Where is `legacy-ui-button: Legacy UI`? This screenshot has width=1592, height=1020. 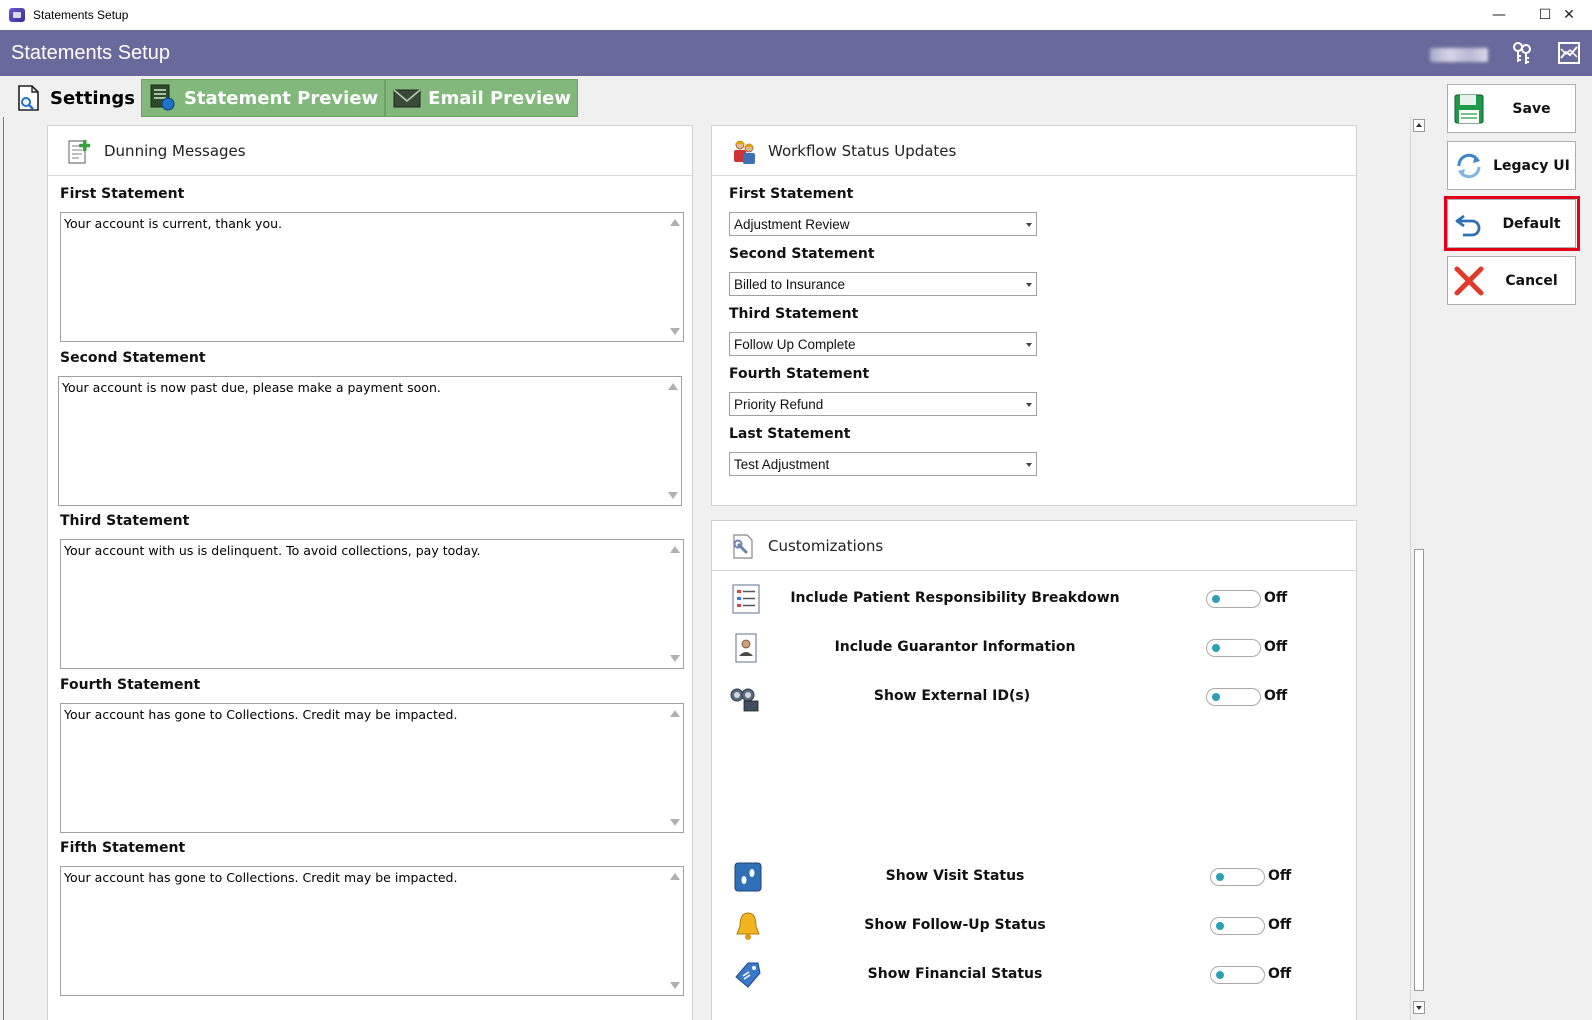
legacy-ui-button: Legacy UI is located at coordinates (1511, 165).